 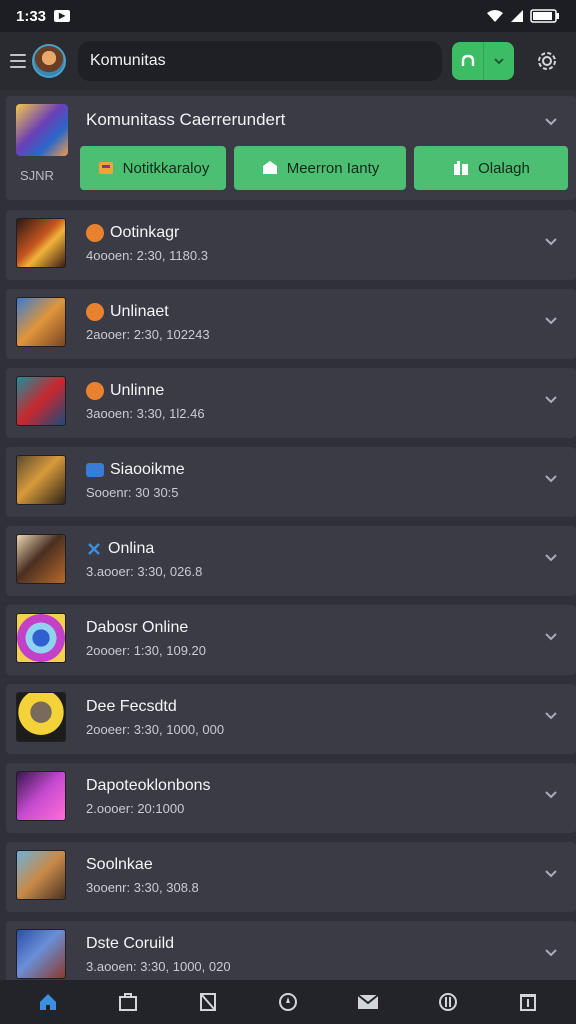 What do you see at coordinates (42, 130) in the screenshot?
I see `featured-game-thumbnail` at bounding box center [42, 130].